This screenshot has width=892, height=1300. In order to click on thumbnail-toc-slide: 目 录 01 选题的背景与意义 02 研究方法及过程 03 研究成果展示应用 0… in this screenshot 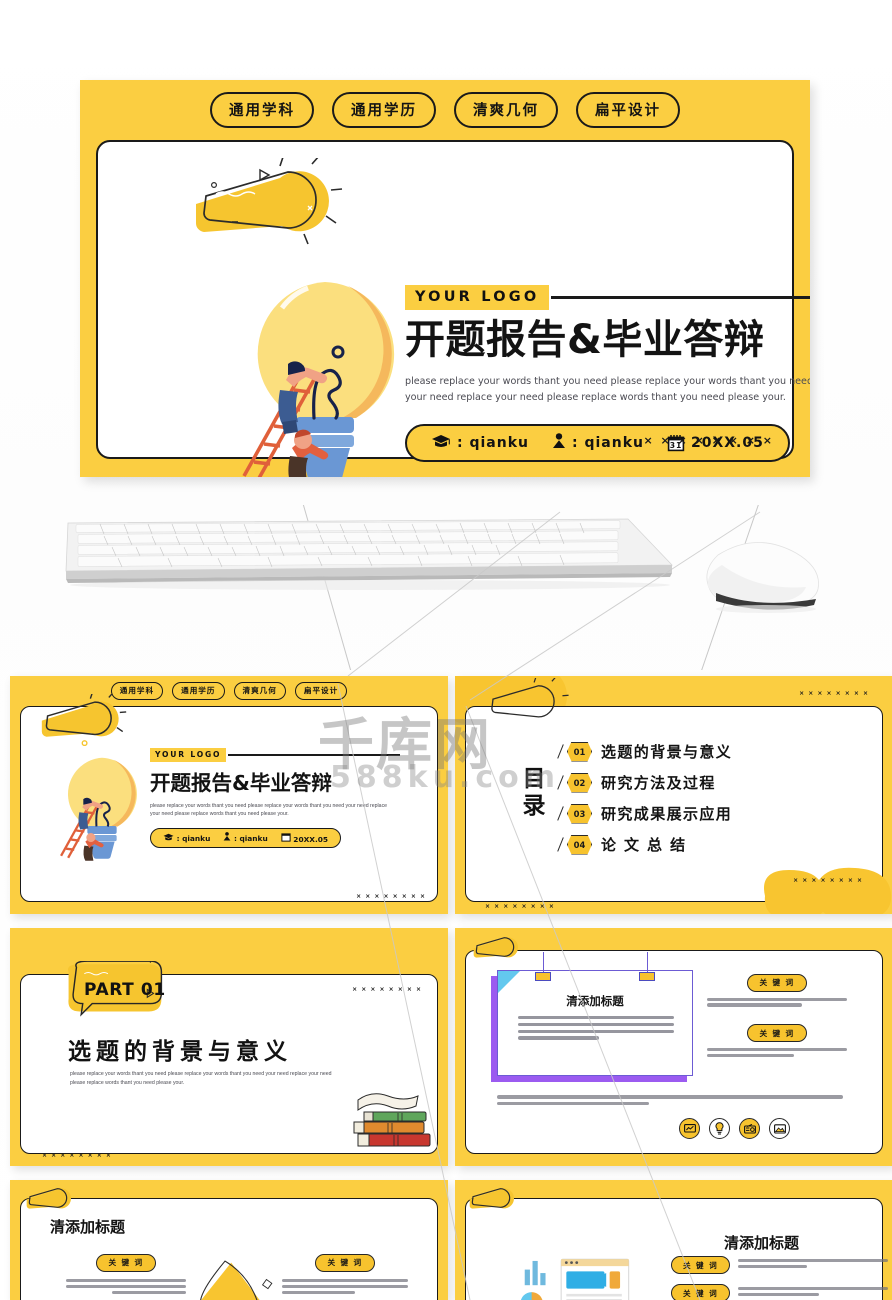, I will do `click(673, 795)`.